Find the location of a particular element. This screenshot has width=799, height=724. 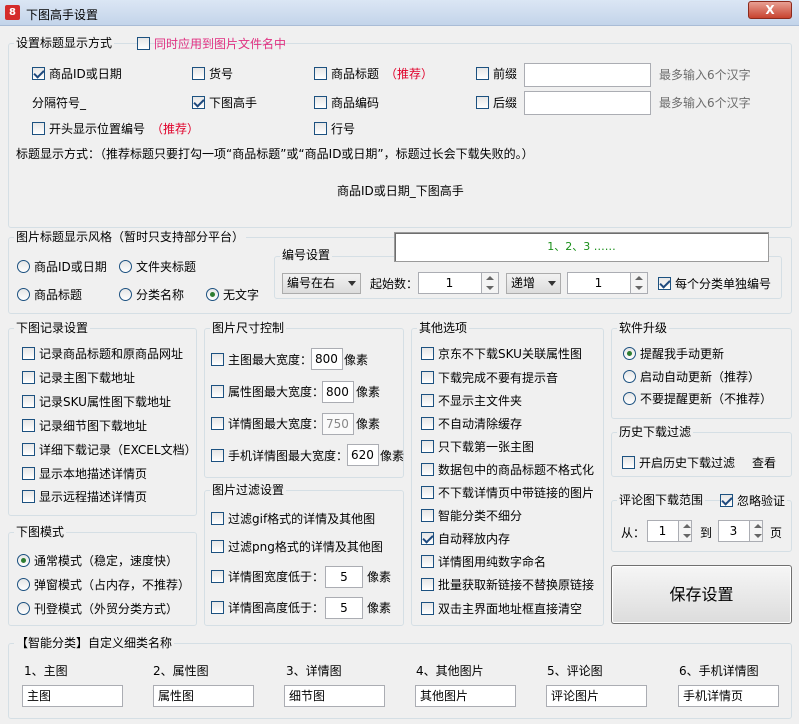

main-width-checkbox: 主图最大宽度： is located at coordinates (261, 360).